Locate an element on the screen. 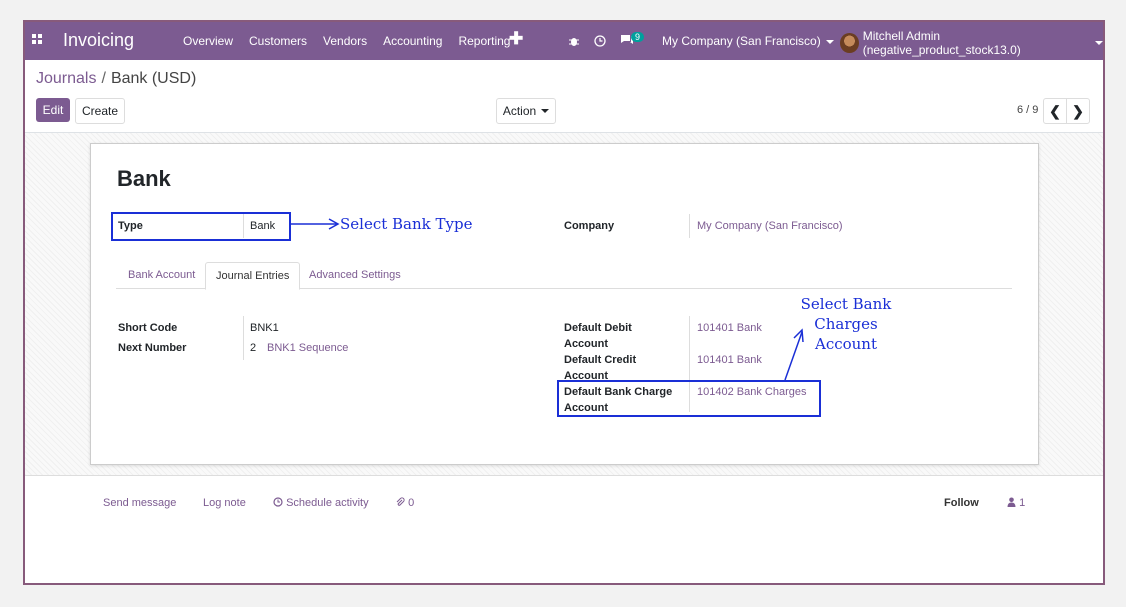  log-note-button: Log note is located at coordinates (224, 503).